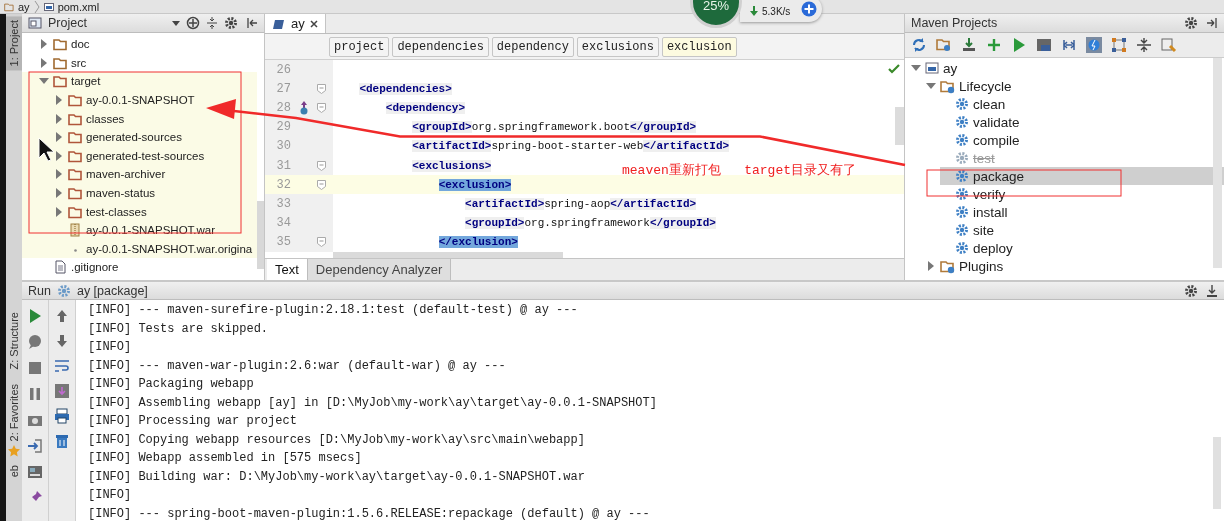  Describe the element at coordinates (35, 446) in the screenshot. I see `login-icon` at that location.